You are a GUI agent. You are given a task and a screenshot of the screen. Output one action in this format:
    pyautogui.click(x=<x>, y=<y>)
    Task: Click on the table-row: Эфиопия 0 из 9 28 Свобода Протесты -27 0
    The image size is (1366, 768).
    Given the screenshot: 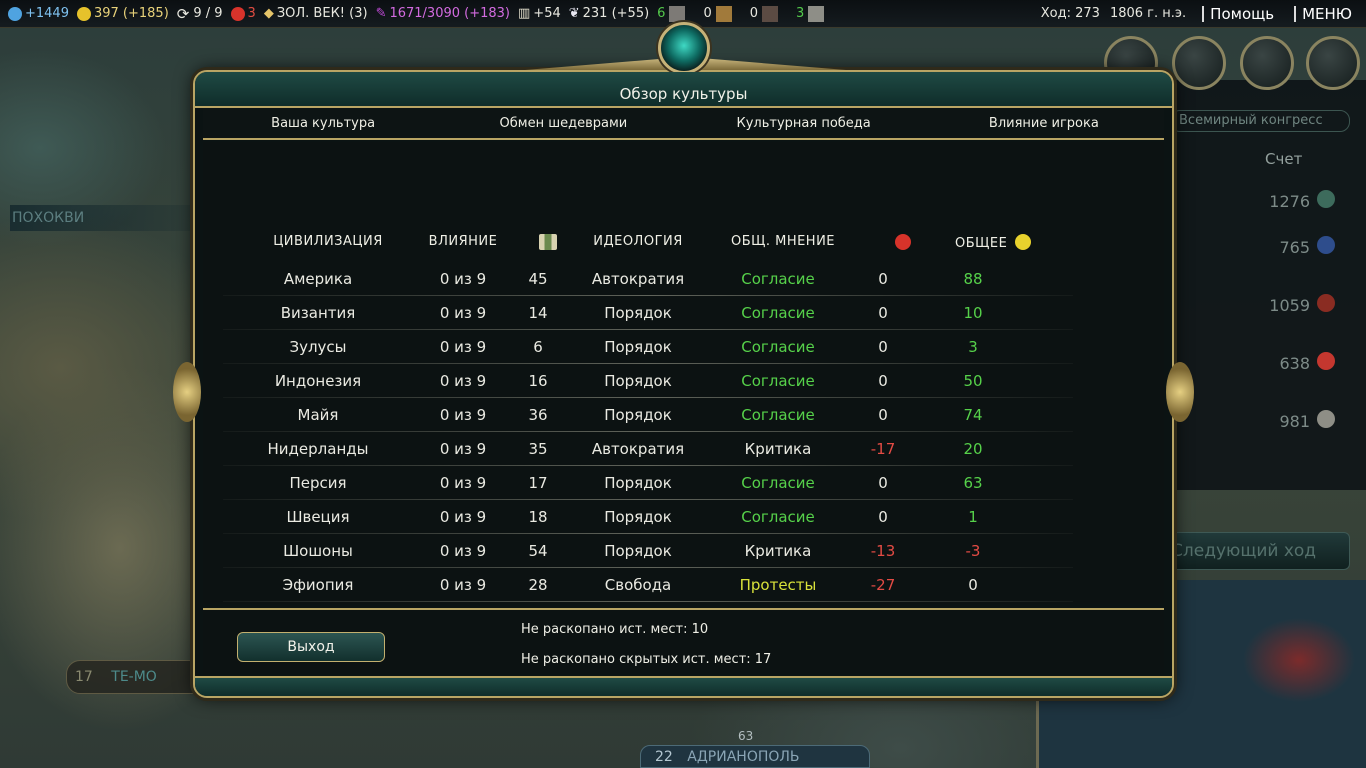 What is the action you would take?
    pyautogui.click(x=683, y=587)
    